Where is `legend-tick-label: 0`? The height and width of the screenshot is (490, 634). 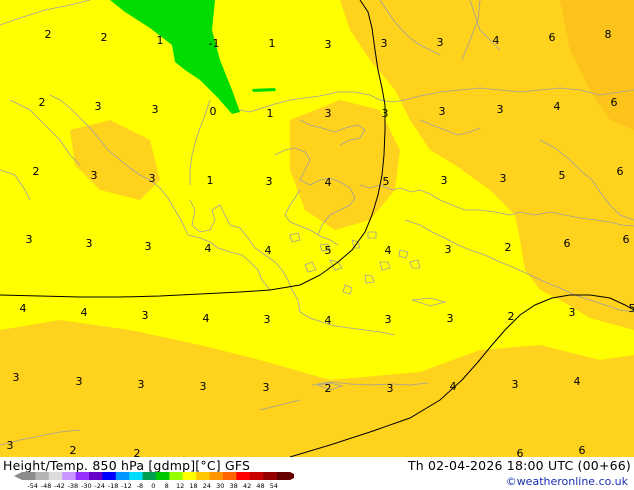
legend-tick-label: 0 is located at coordinates (153, 486).